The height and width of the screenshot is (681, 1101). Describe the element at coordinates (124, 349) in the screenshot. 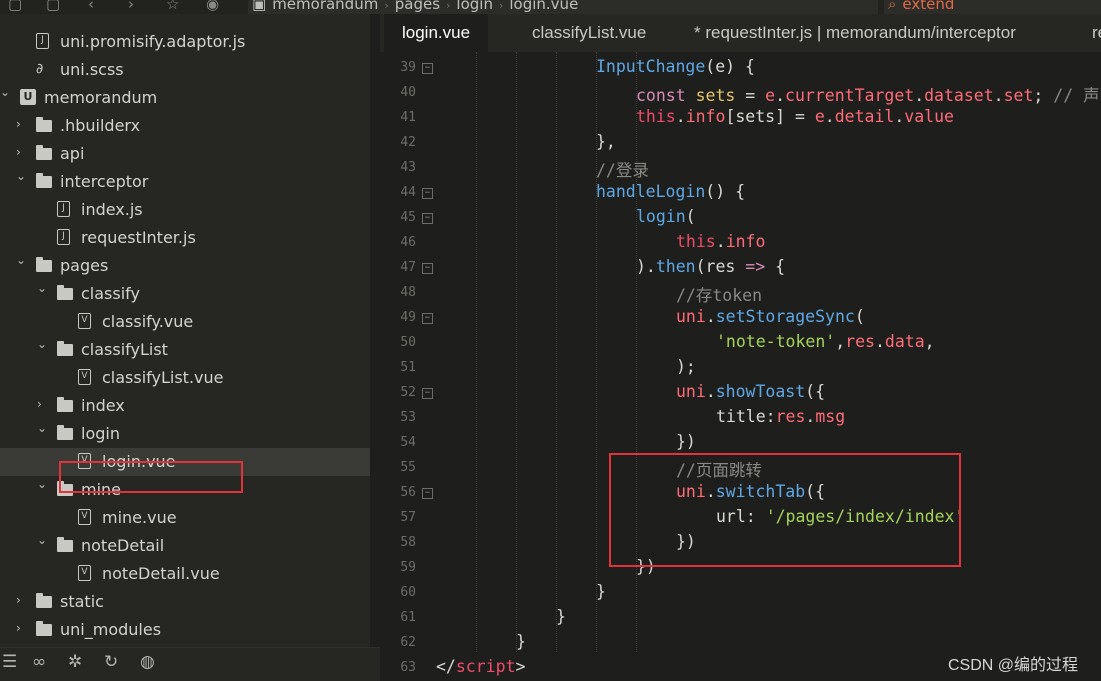

I see `tree-item-label: classifyList` at that location.